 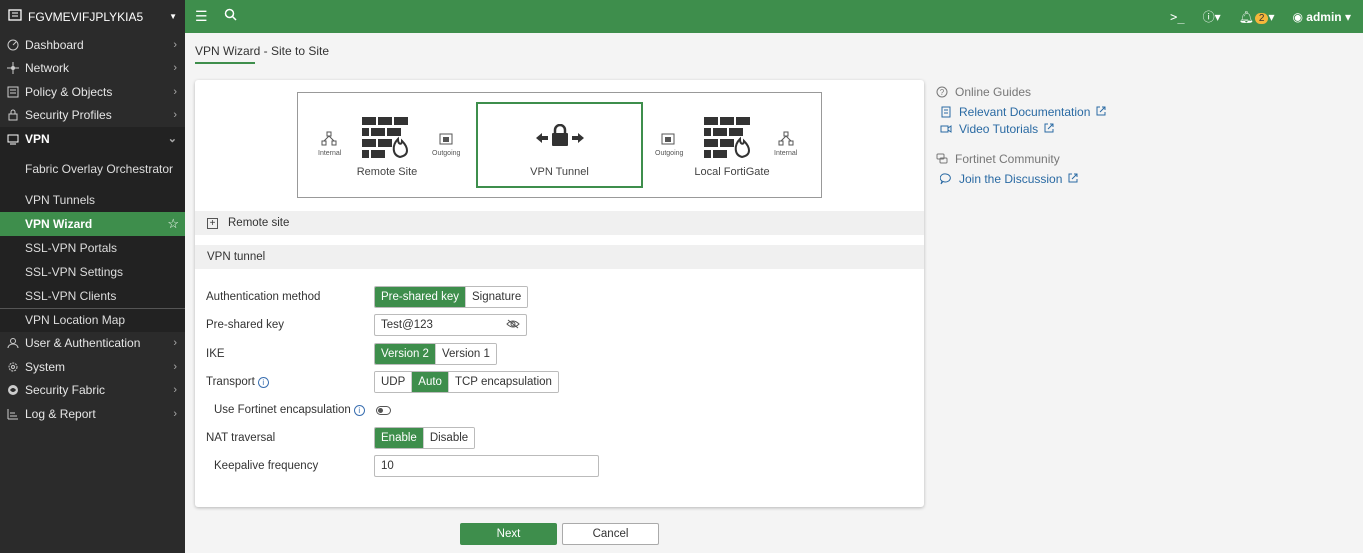 I want to click on star-icon: ☆, so click(x=173, y=224).